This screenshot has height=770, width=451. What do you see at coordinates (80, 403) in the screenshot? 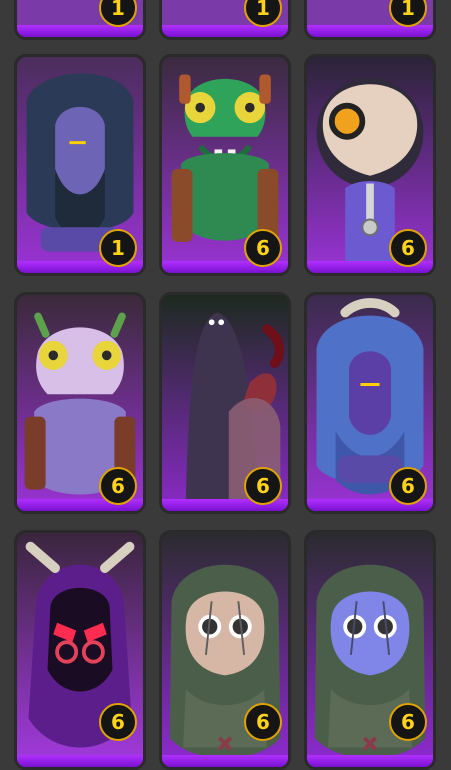
I see `card-r2c0: 6` at bounding box center [80, 403].